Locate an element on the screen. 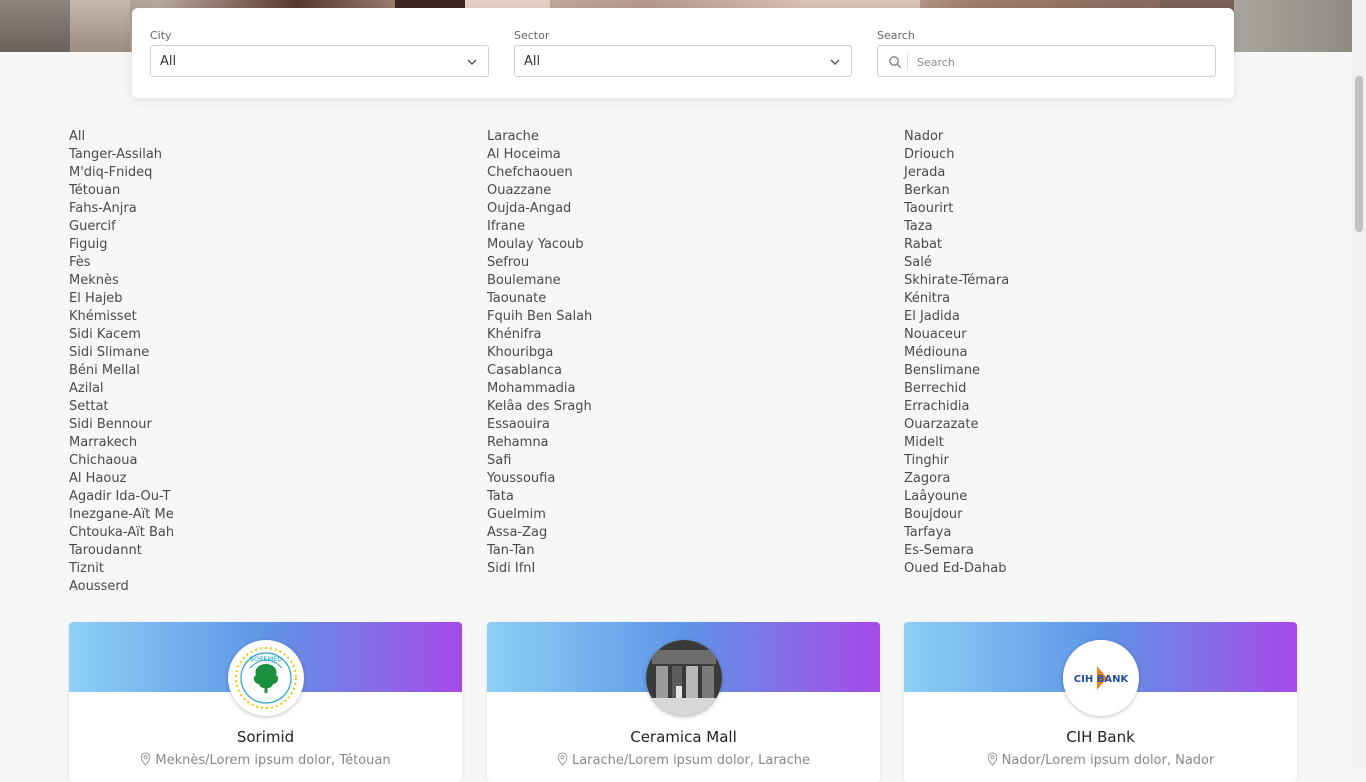 This screenshot has height=782, width=1366. city-link: Aousserd is located at coordinates (219, 587).